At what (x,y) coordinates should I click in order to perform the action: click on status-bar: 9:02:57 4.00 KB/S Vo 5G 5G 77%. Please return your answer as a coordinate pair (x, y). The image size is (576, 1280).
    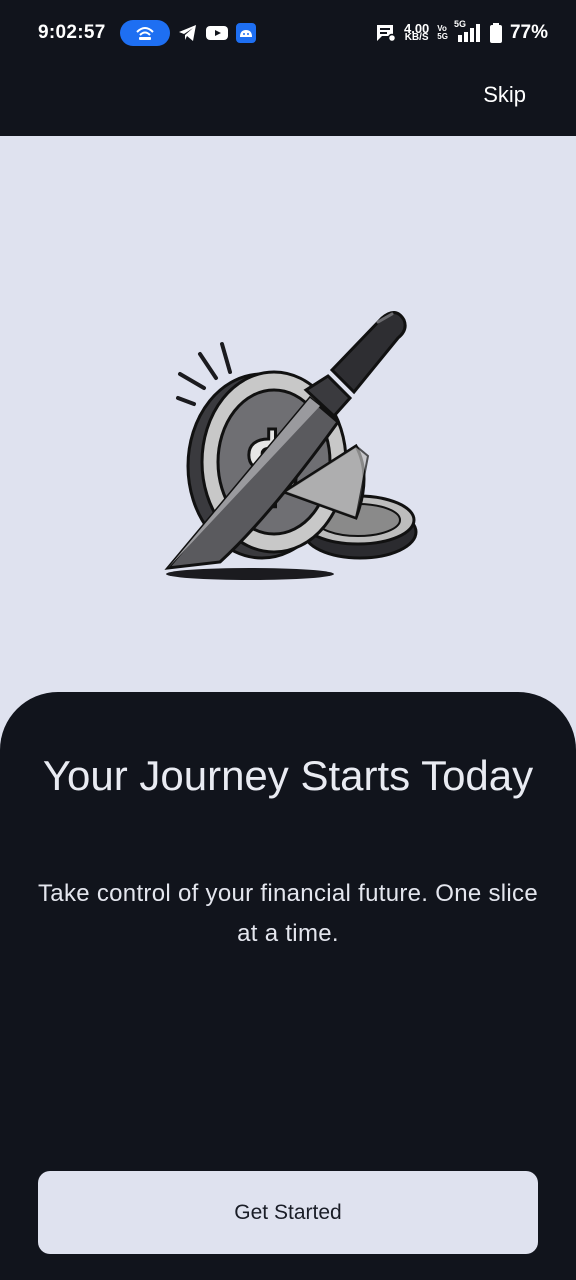
    Looking at the image, I should click on (288, 33).